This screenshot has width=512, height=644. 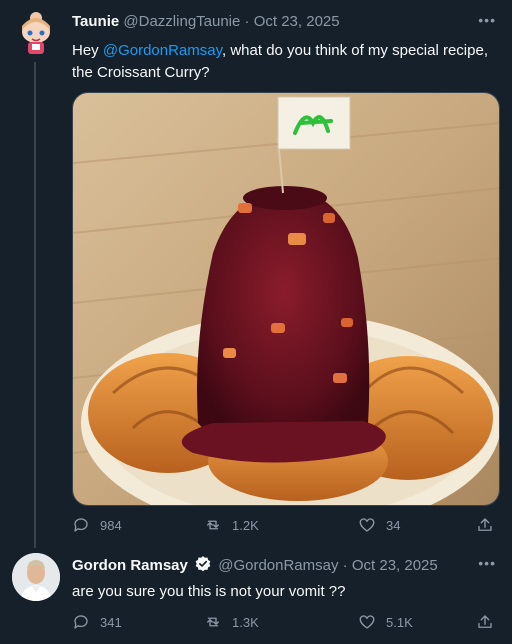 I want to click on retweet-count: 1.2K, so click(x=245, y=525).